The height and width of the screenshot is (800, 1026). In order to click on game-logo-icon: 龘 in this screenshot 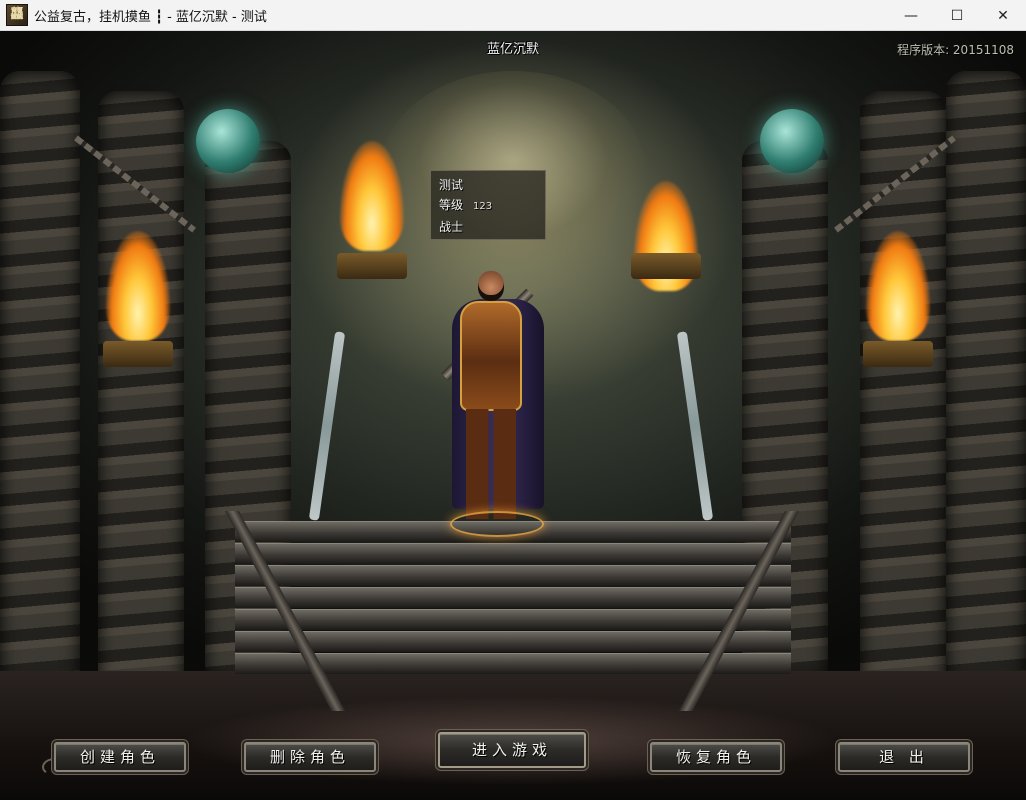, I will do `click(17, 15)`.